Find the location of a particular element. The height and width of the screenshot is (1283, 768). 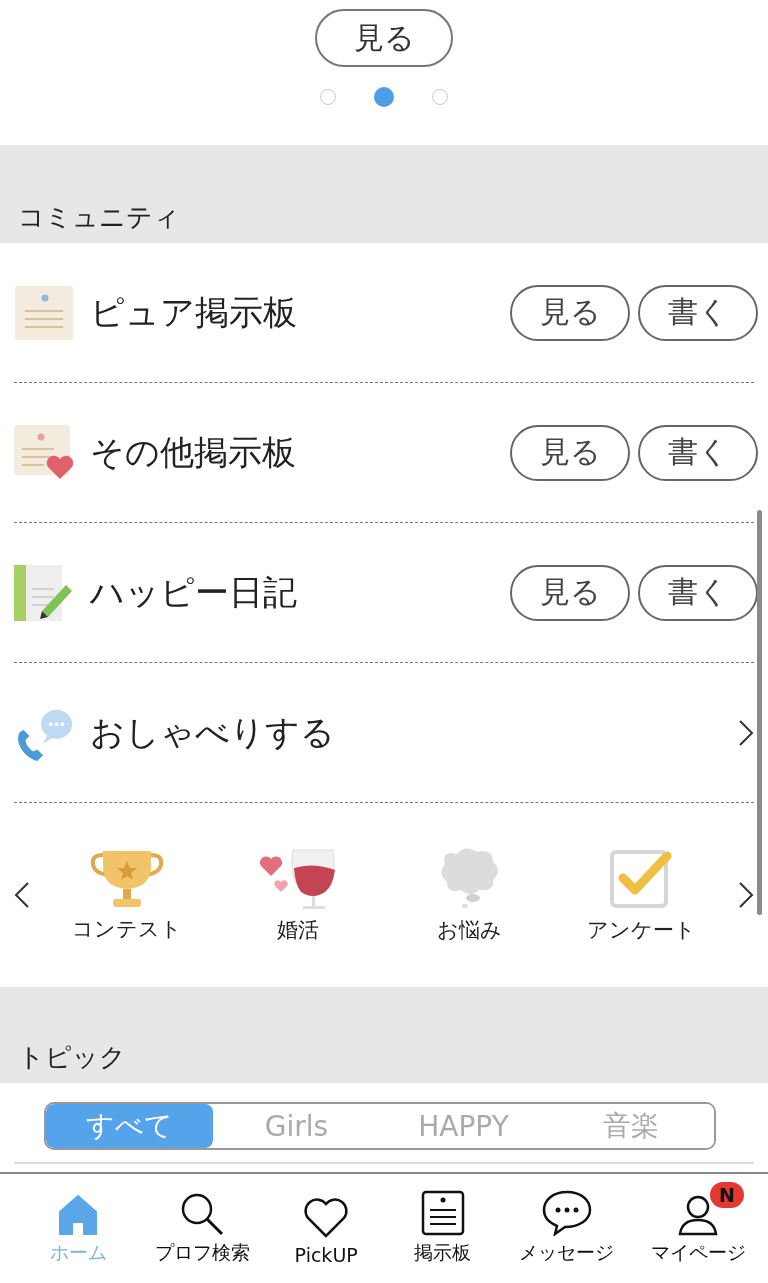

section-title: コミュニティ is located at coordinates (99, 217).